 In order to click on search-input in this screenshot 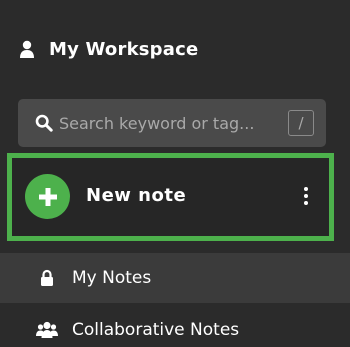, I will do `click(173, 123)`.